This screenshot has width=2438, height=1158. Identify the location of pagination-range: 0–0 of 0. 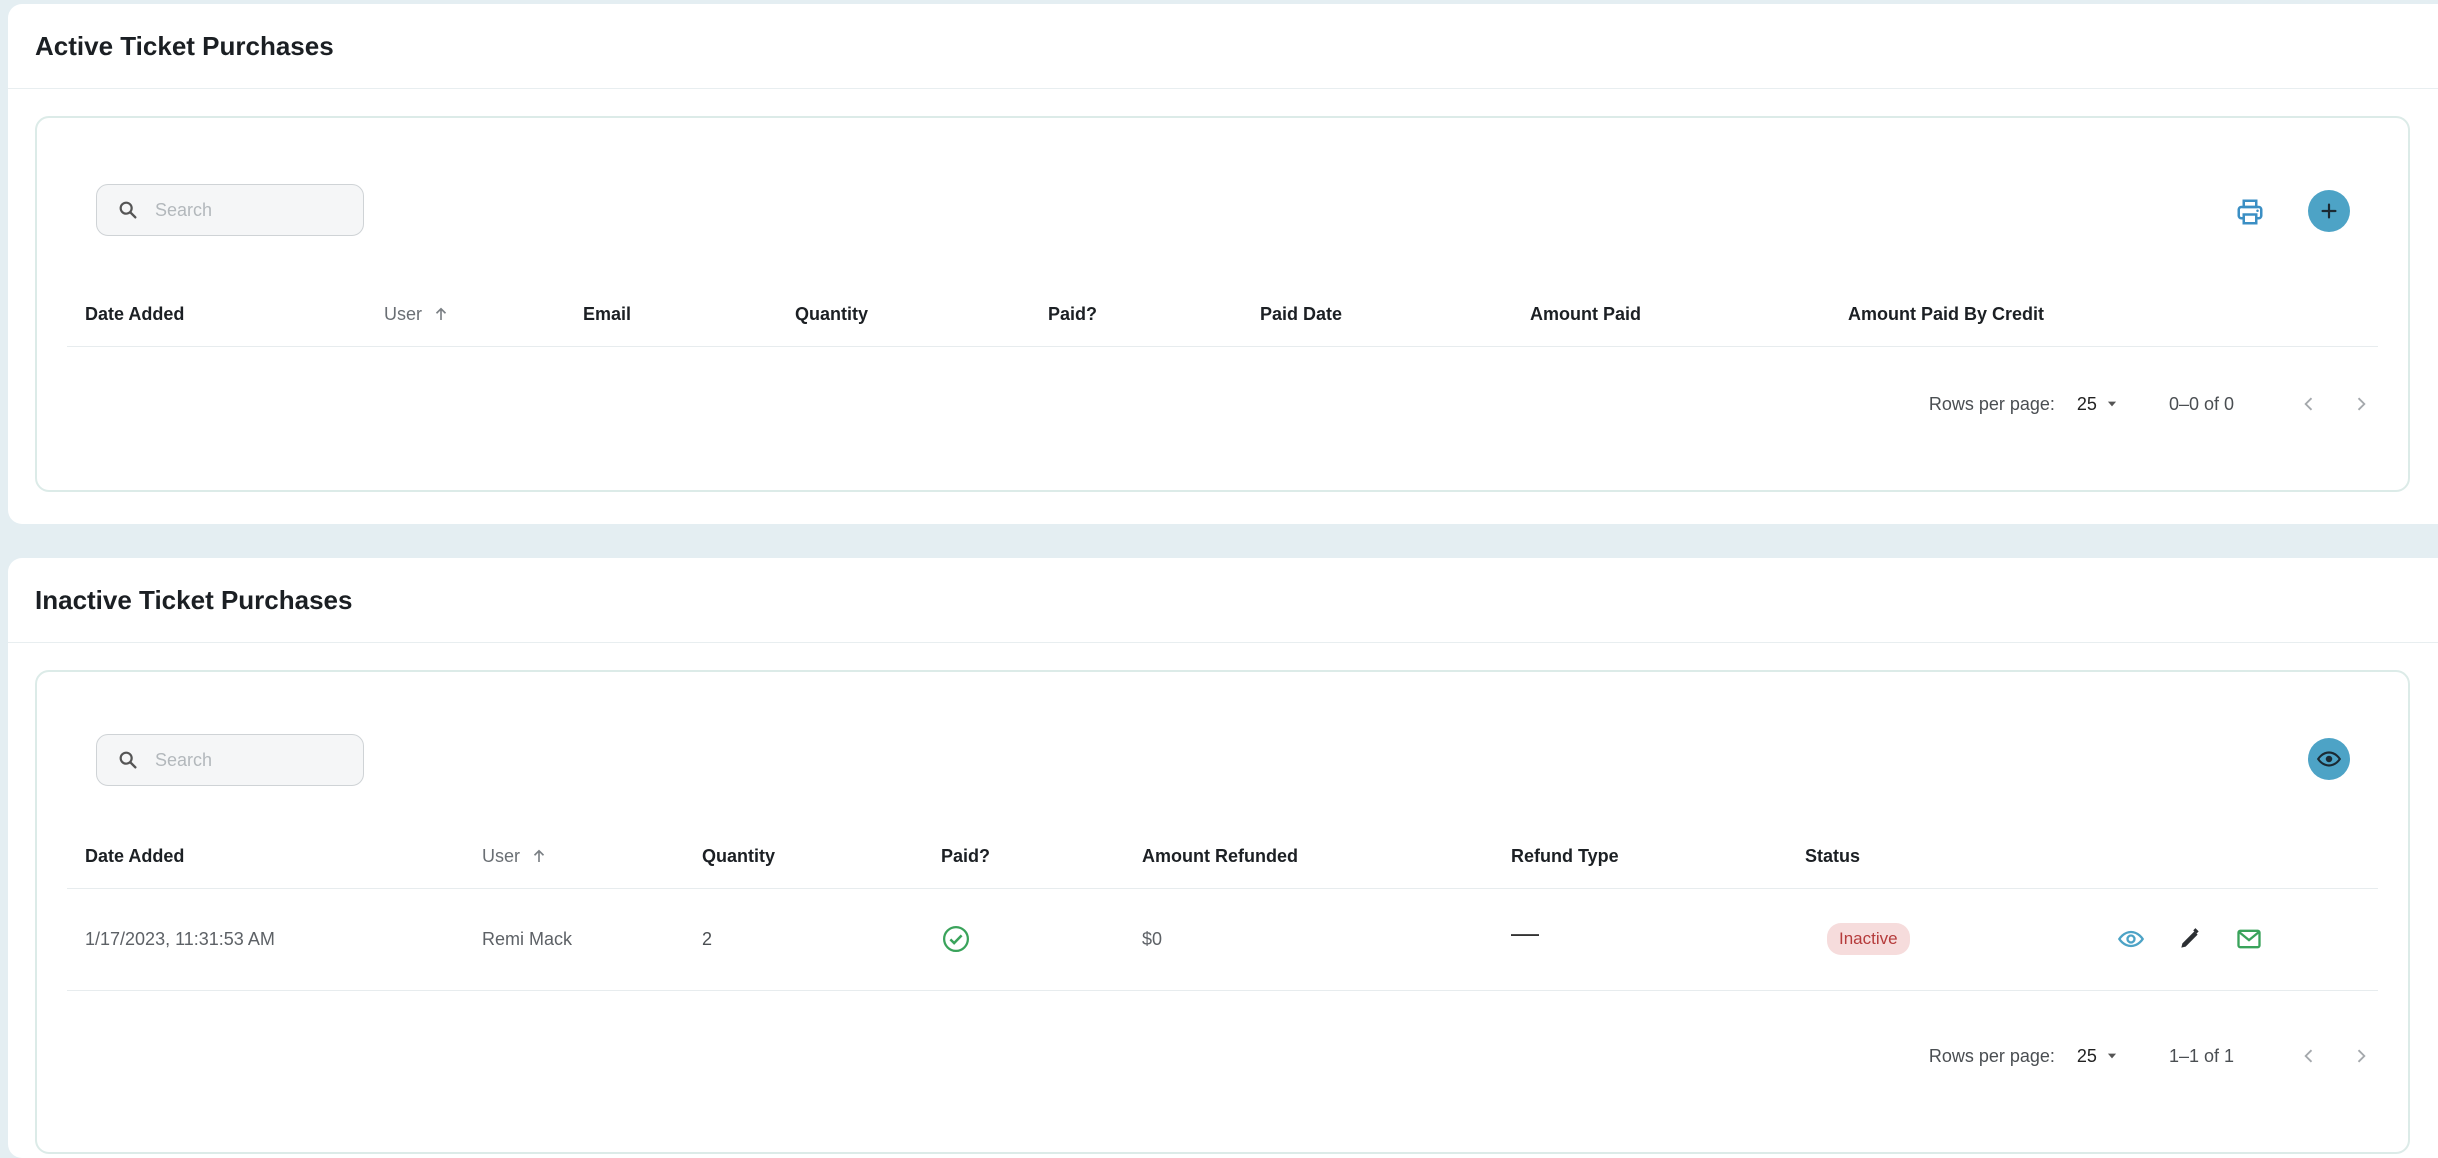
(2201, 403).